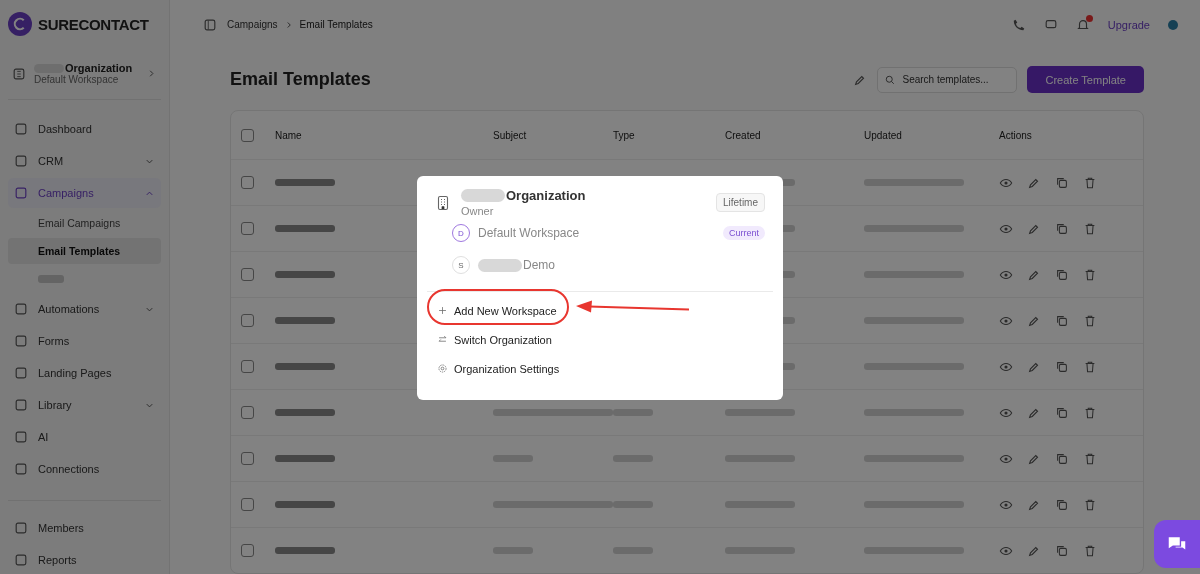 This screenshot has width=1200, height=574. What do you see at coordinates (84, 341) in the screenshot?
I see `nav-item: Forms` at bounding box center [84, 341].